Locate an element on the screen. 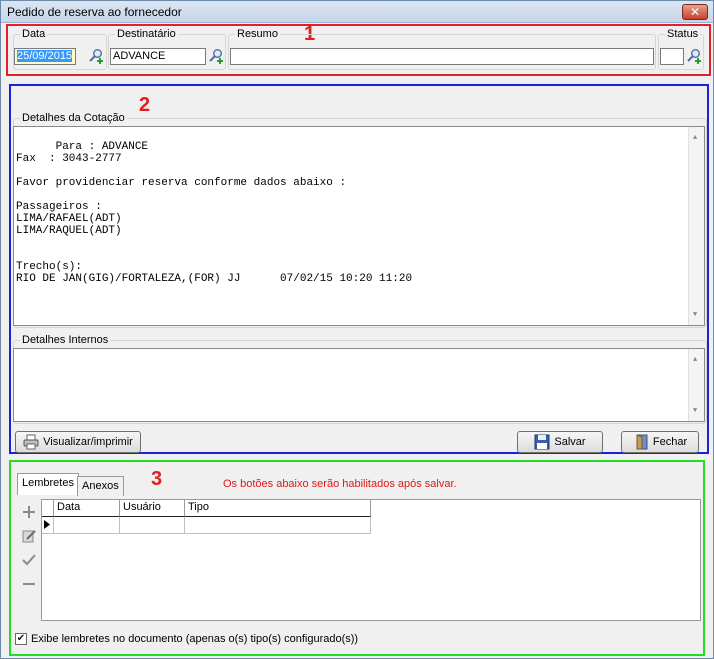  show-reminders-checkbox: ✔ is located at coordinates (21, 639).